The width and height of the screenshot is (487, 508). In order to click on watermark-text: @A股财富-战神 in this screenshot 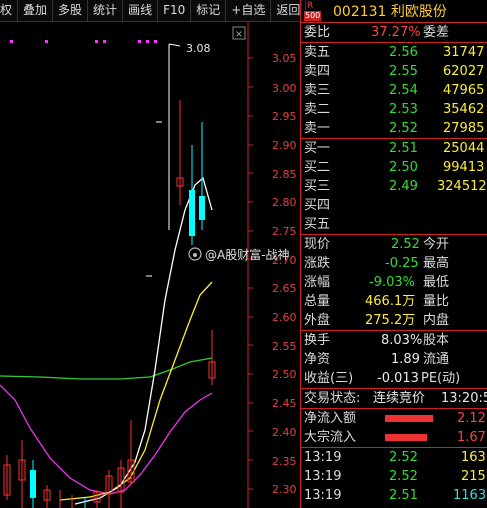, I will do `click(247, 254)`.